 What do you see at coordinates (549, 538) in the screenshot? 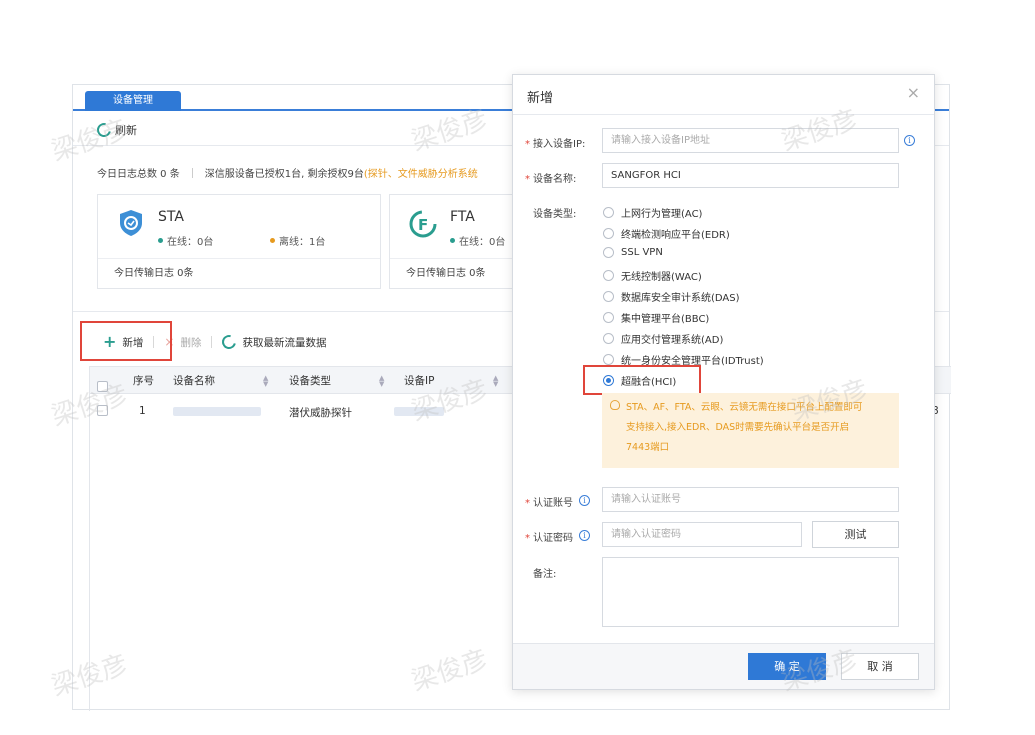
I see `password-label: * 认证密码` at bounding box center [549, 538].